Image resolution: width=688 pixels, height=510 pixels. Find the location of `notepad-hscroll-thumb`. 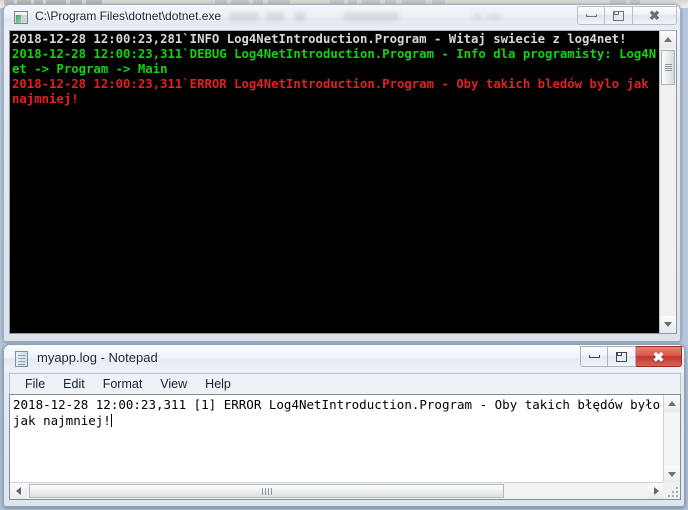

notepad-hscroll-thumb is located at coordinates (266, 491).